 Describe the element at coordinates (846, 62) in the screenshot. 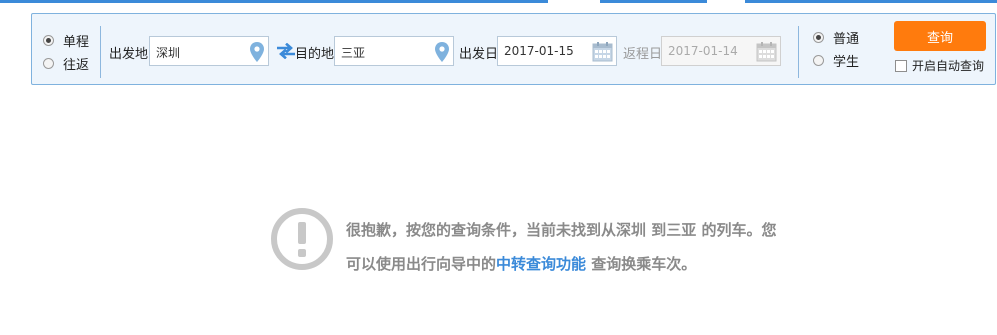

I see `radio-passenger-student-label: 学生` at that location.